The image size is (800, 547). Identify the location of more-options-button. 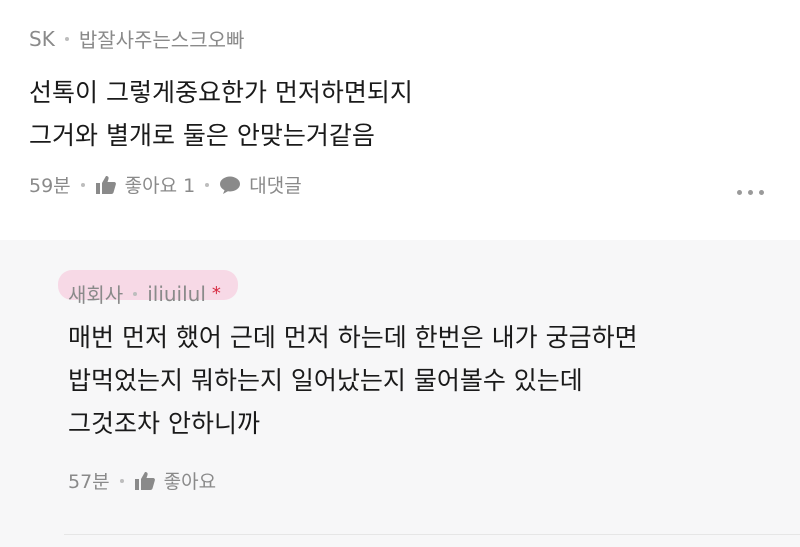
(750, 192).